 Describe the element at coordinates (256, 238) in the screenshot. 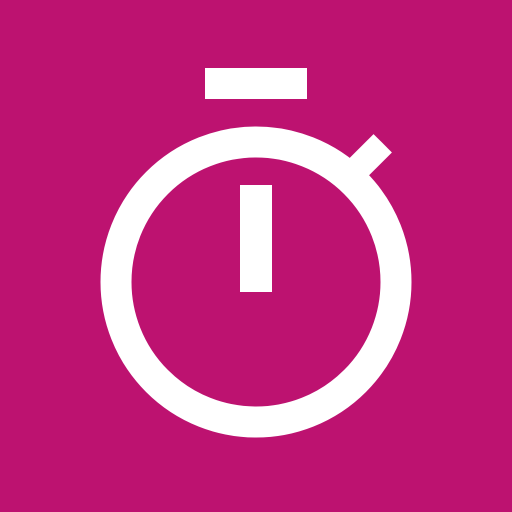

I see `stopwatch-hand` at that location.